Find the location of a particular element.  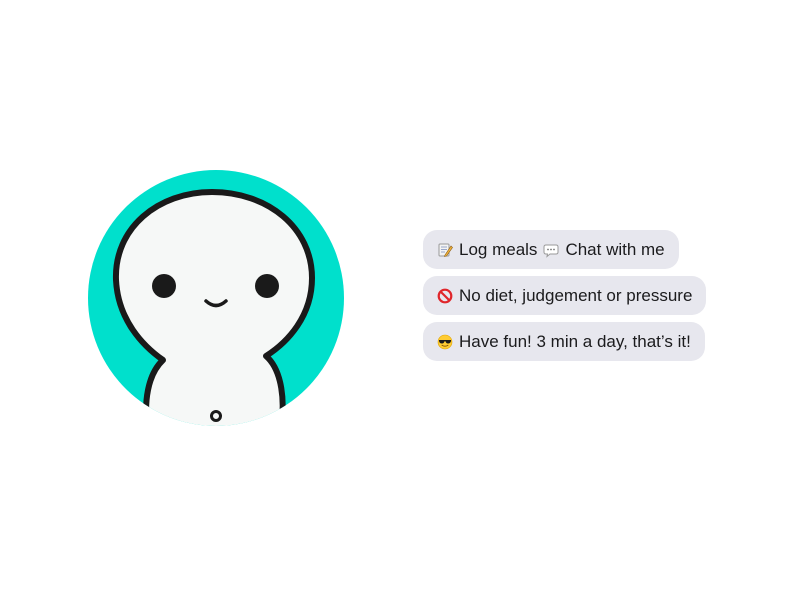

mascot-avatar is located at coordinates (216, 298).